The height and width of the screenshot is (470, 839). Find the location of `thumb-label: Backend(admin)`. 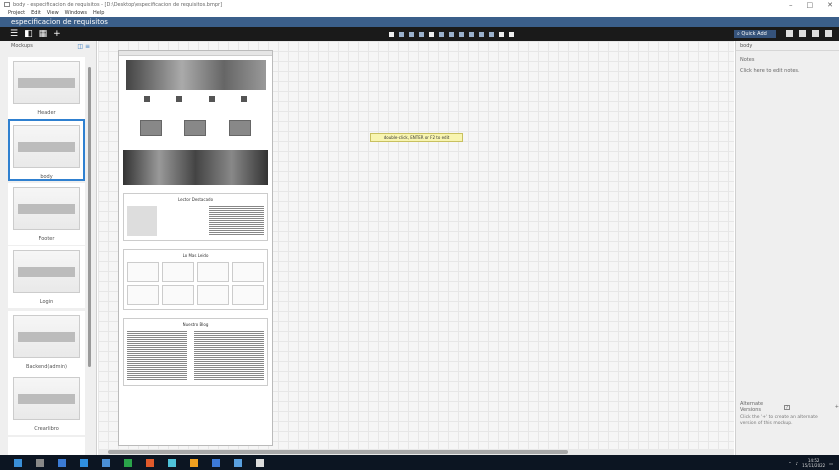

thumb-label: Backend(admin) is located at coordinates (46, 367).